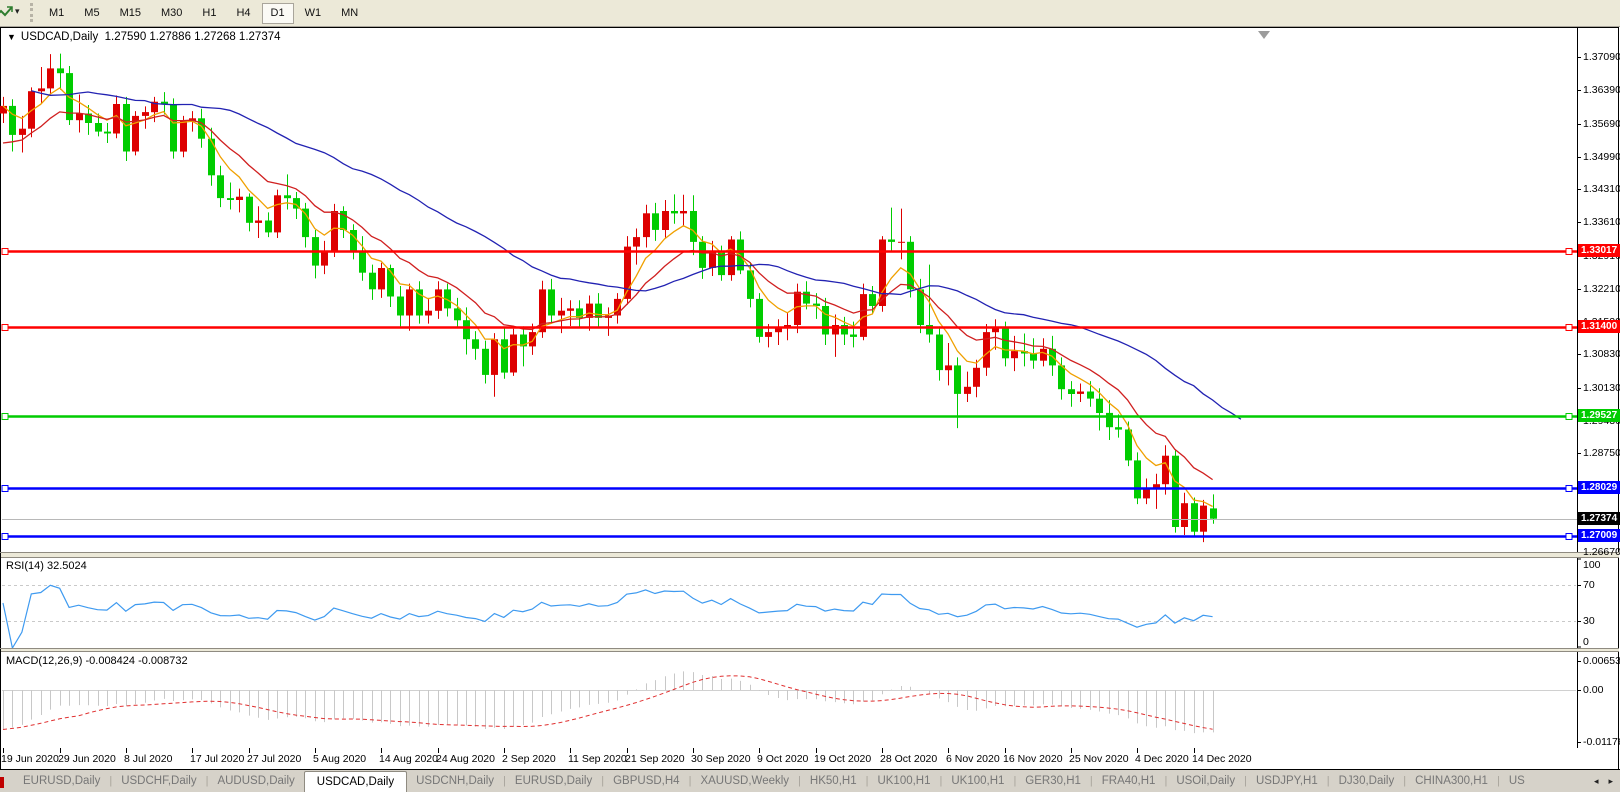  Describe the element at coordinates (1129, 781) in the screenshot. I see `tab-fra40-h1: FRA40,H1` at that location.